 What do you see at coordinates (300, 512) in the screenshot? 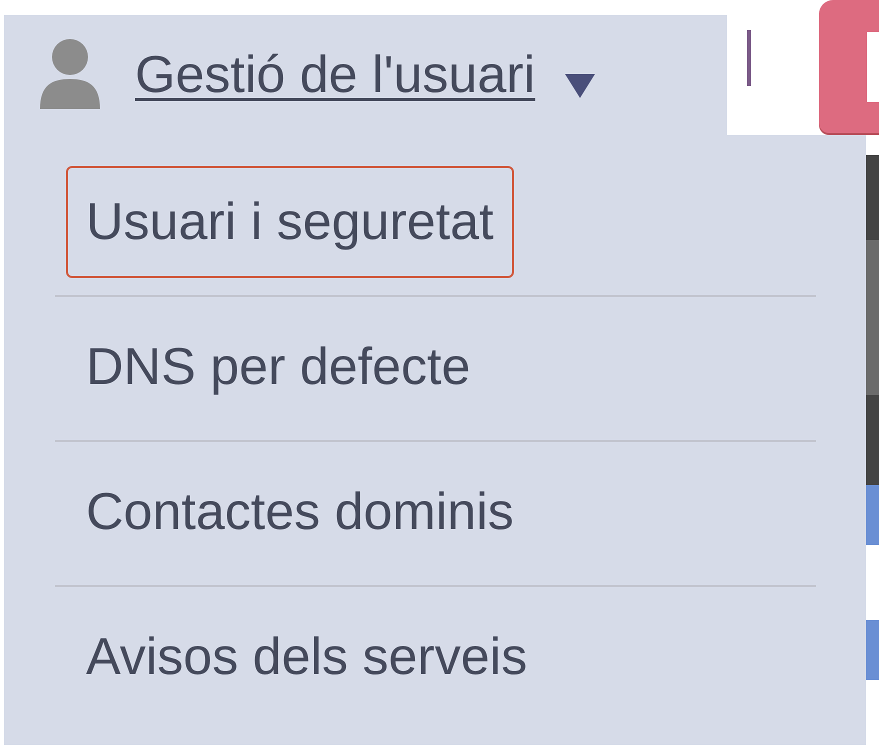
I see `menu-item: Contactes dominis` at bounding box center [300, 512].